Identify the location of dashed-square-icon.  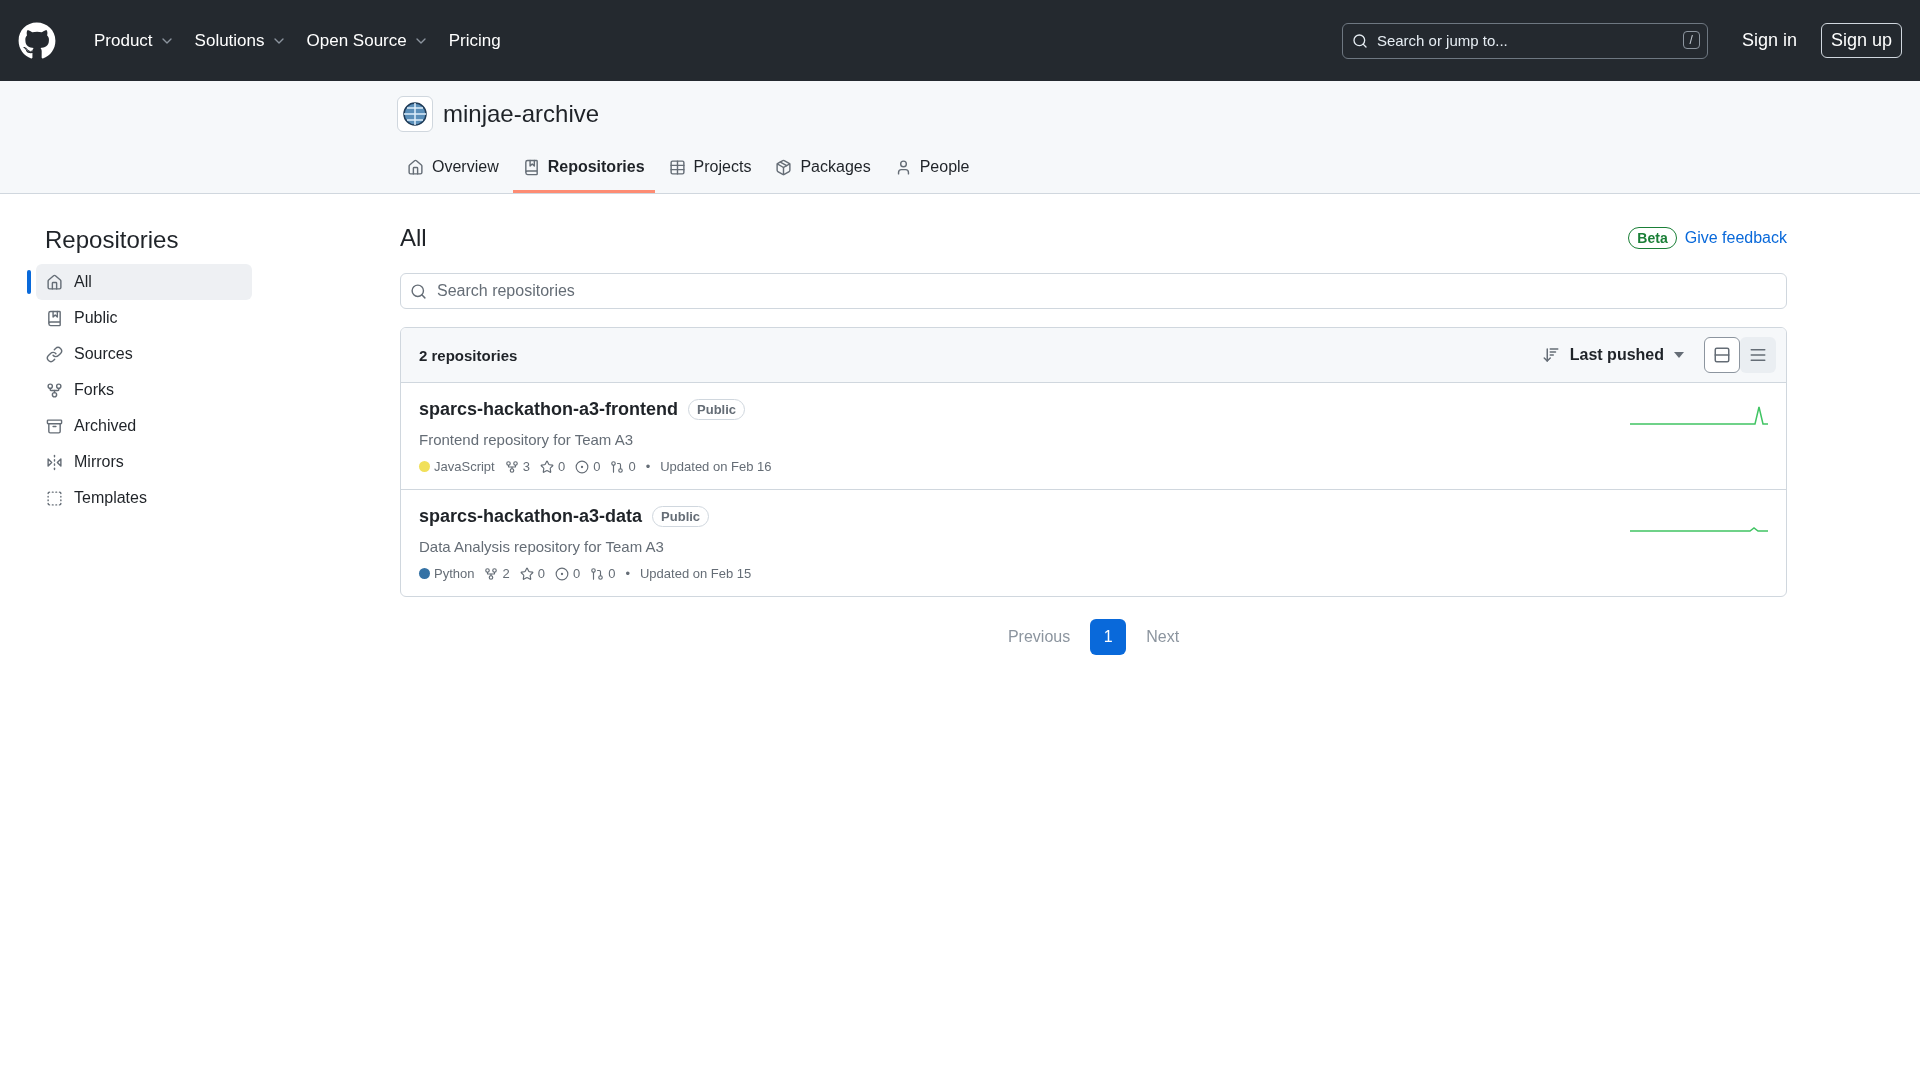
(54, 498).